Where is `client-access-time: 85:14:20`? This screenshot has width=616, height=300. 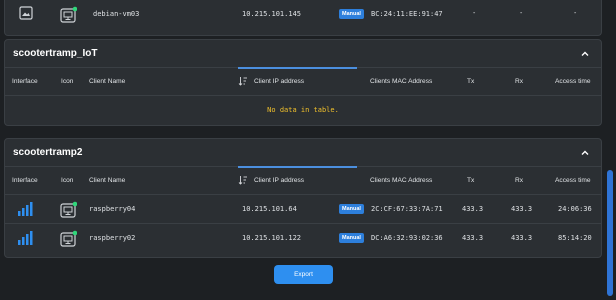
client-access-time: 85:14:20 is located at coordinates (575, 238).